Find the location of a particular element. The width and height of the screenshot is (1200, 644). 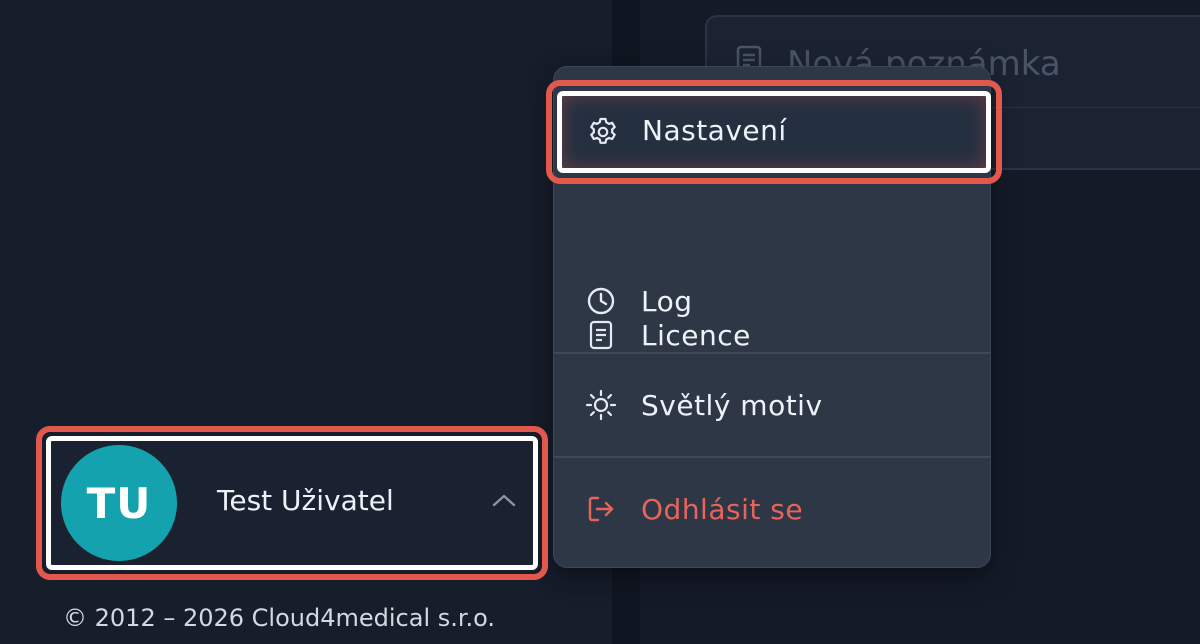

menu-item-logout: Odhlásit se is located at coordinates (772, 509).